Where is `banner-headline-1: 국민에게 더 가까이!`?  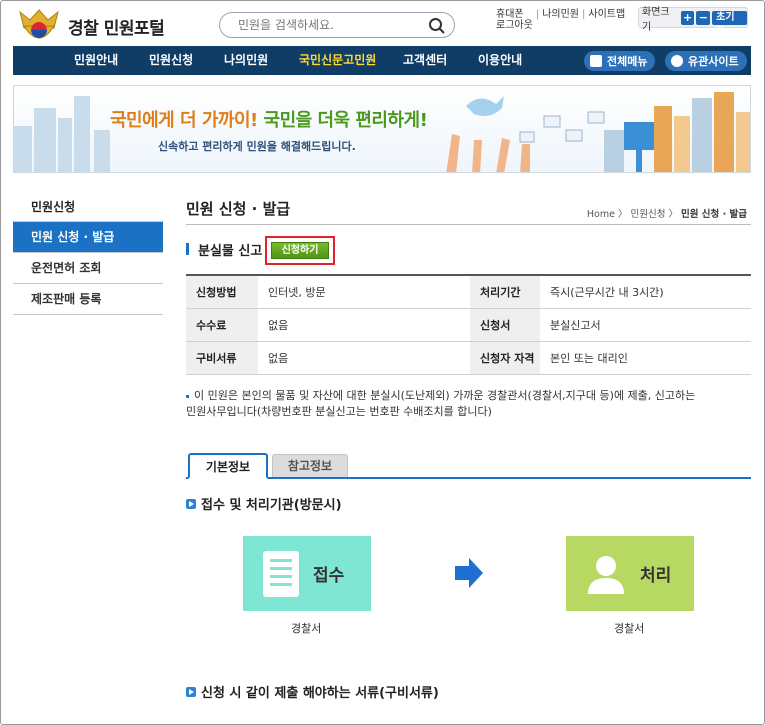
banner-headline-1: 국민에게 더 가까이! is located at coordinates (184, 120).